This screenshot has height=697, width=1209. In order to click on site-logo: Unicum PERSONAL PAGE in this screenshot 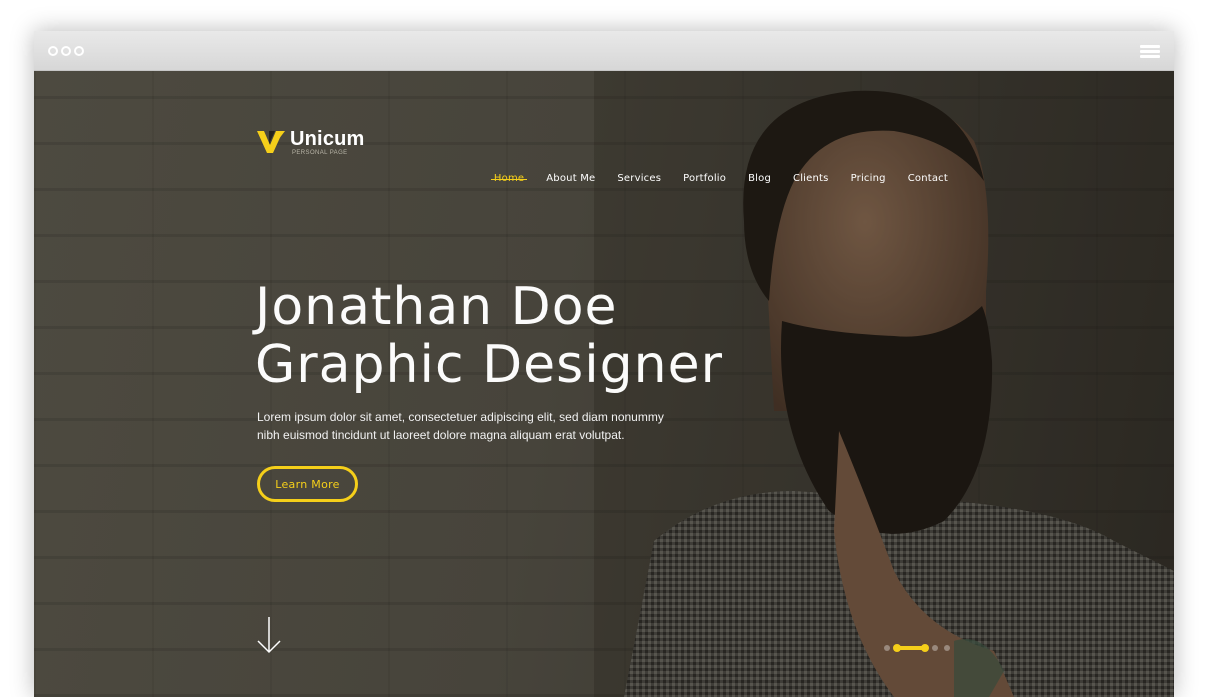, I will do `click(310, 143)`.